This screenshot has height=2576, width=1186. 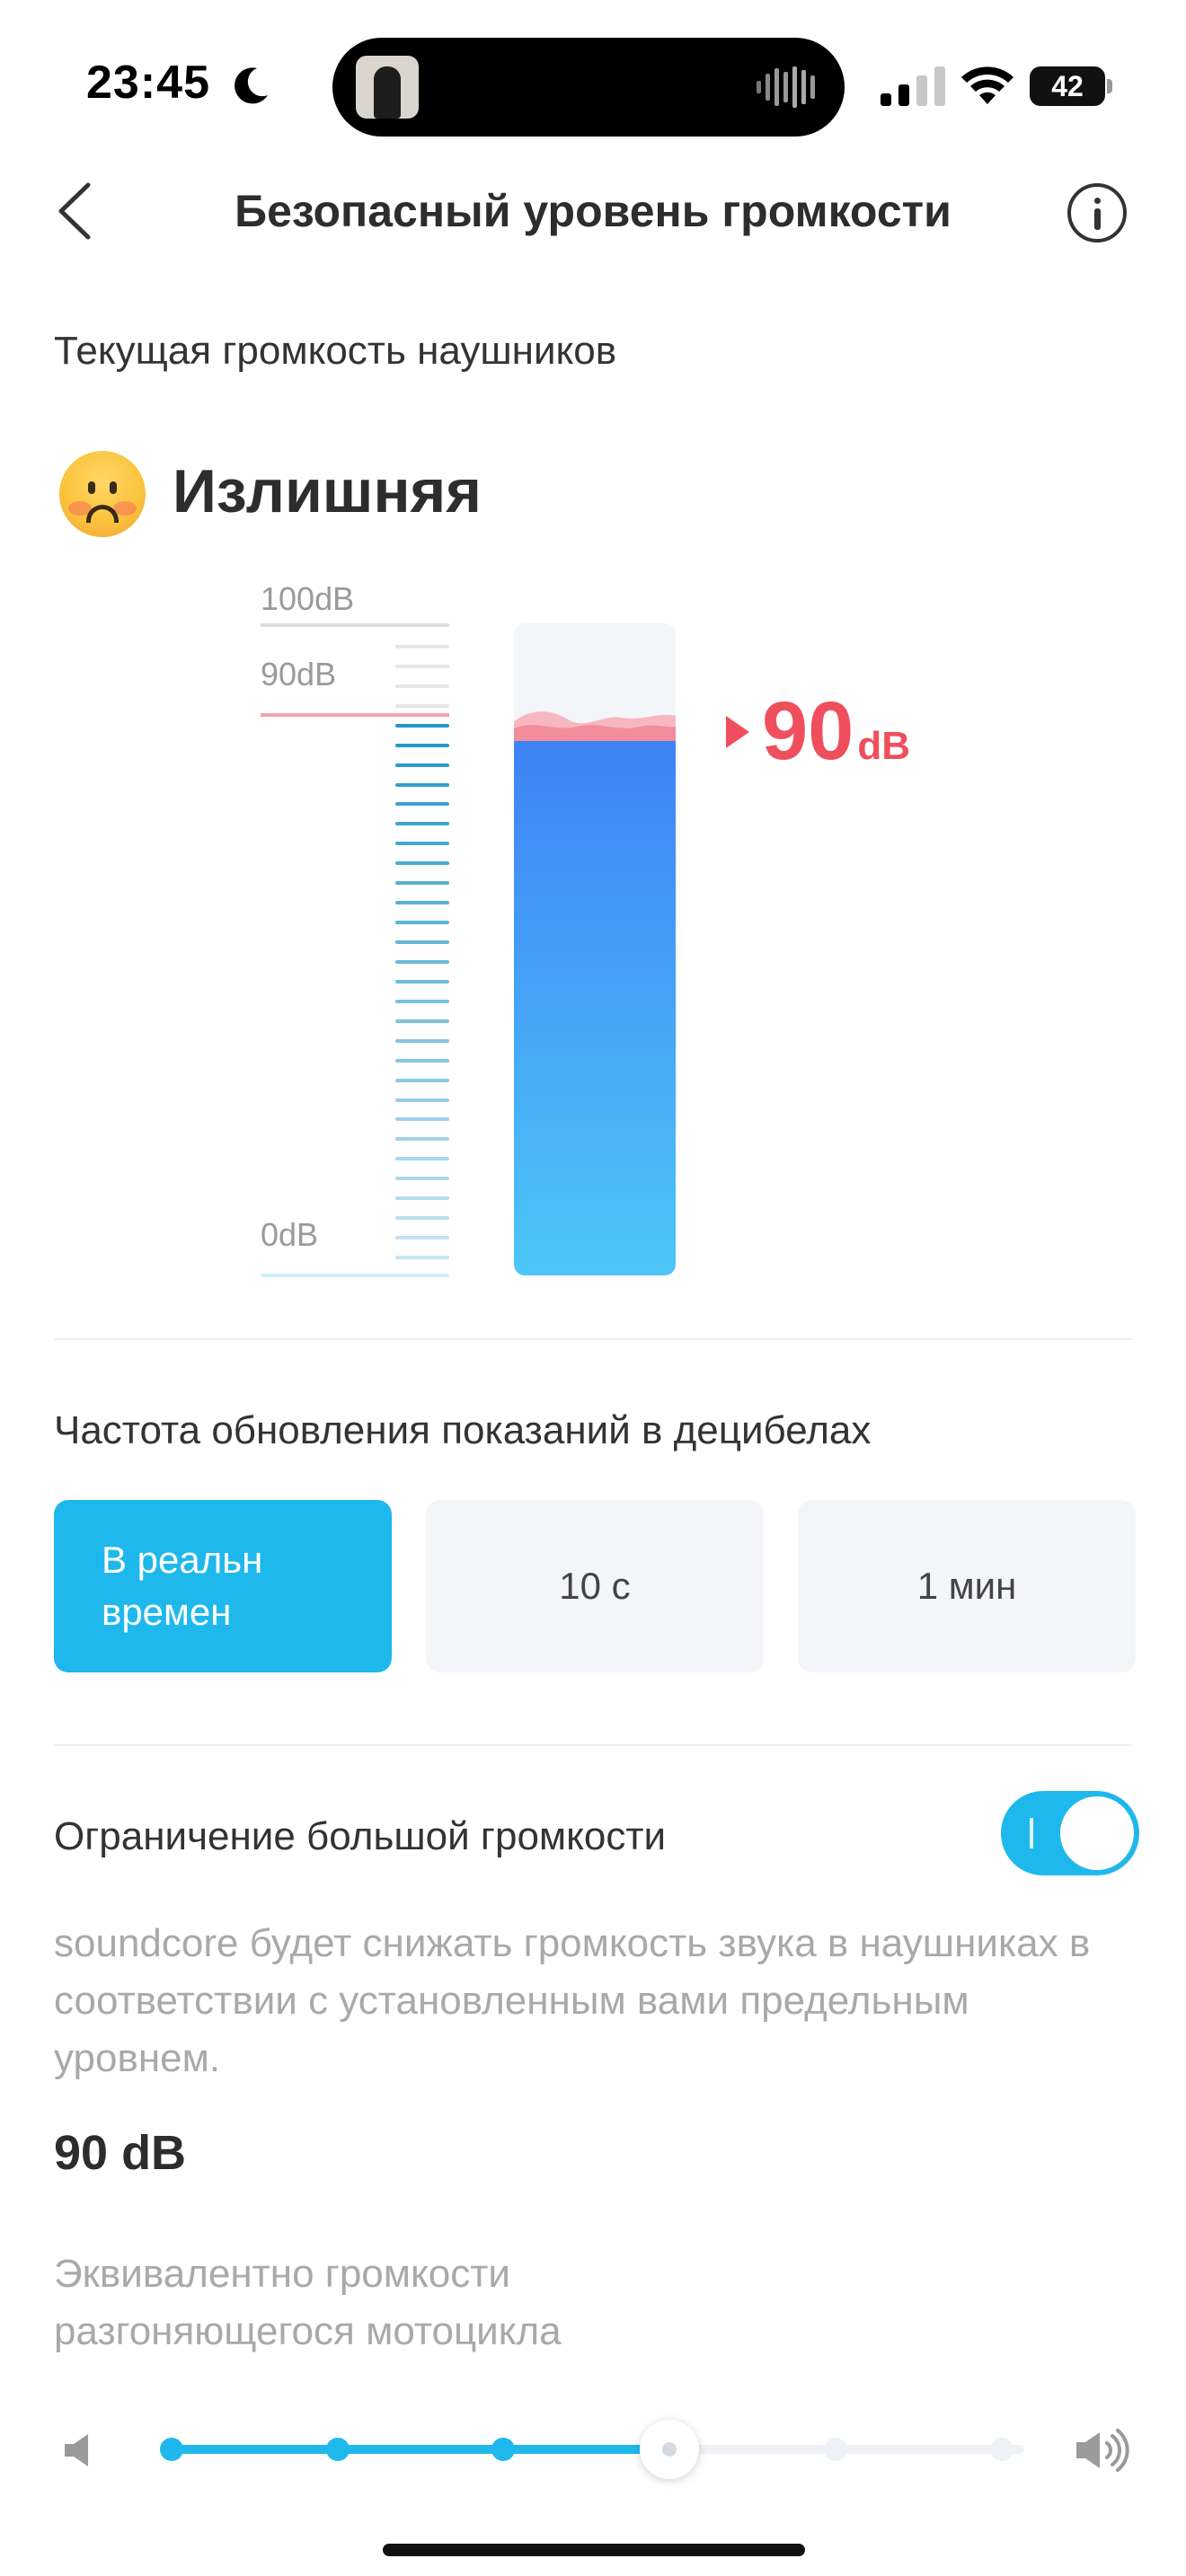 I want to click on volume-readout: 90 dB, so click(x=818, y=731).